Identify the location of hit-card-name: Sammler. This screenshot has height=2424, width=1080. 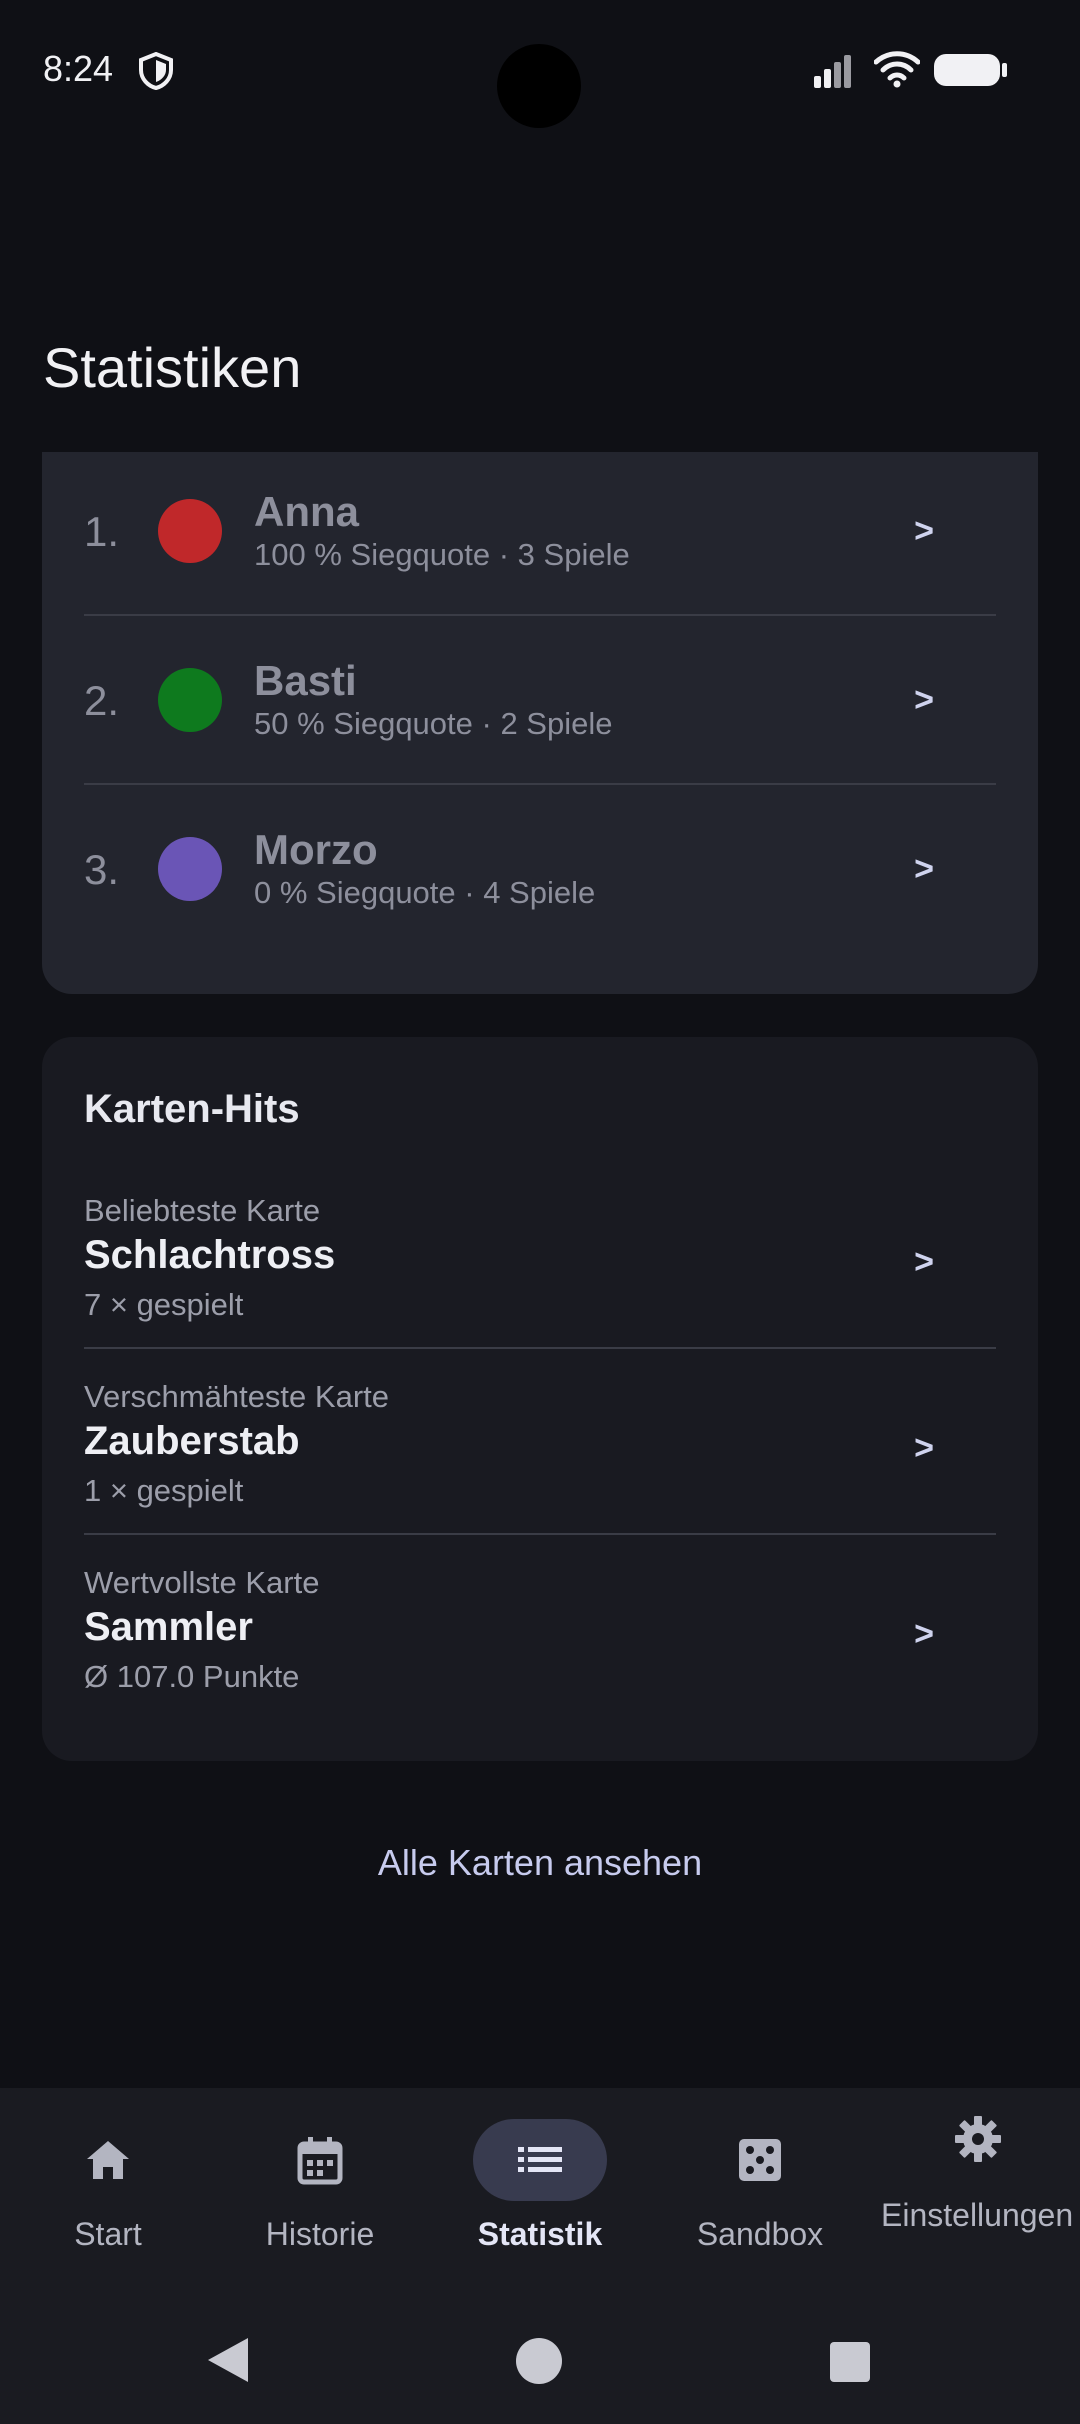
(168, 1627).